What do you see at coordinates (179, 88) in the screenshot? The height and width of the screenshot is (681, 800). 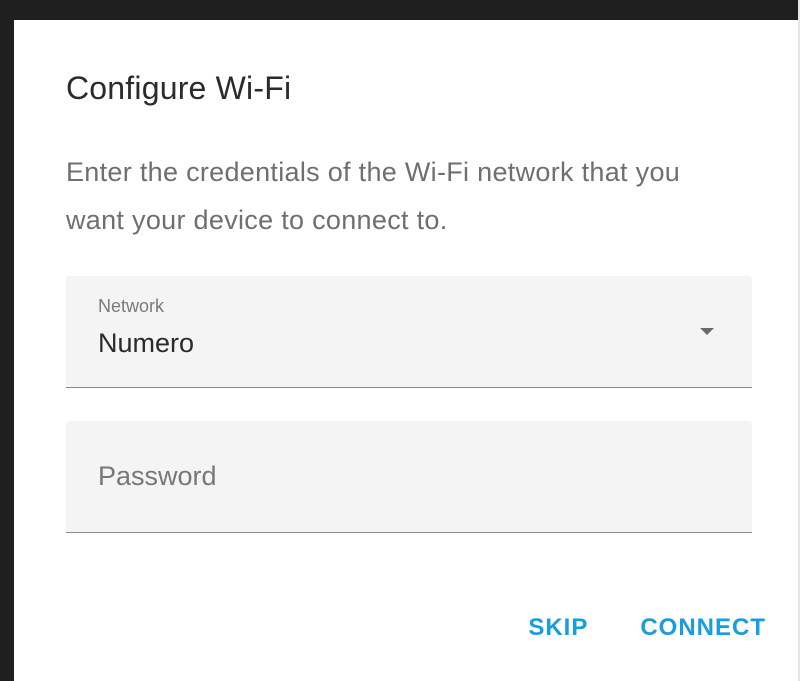 I see `dialog-title: Configure Wi-Fi` at bounding box center [179, 88].